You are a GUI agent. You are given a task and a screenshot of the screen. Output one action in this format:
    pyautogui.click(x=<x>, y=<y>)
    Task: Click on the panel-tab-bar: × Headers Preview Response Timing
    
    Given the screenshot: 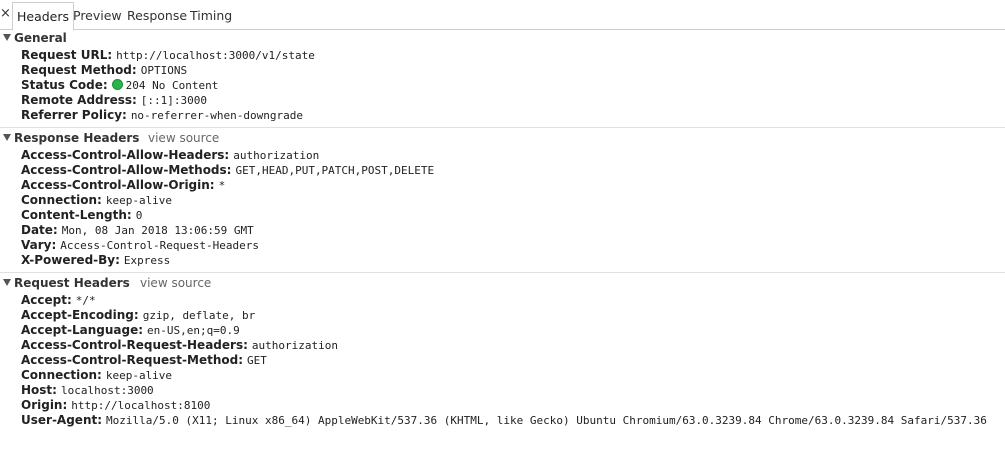 What is the action you would take?
    pyautogui.click(x=502, y=15)
    